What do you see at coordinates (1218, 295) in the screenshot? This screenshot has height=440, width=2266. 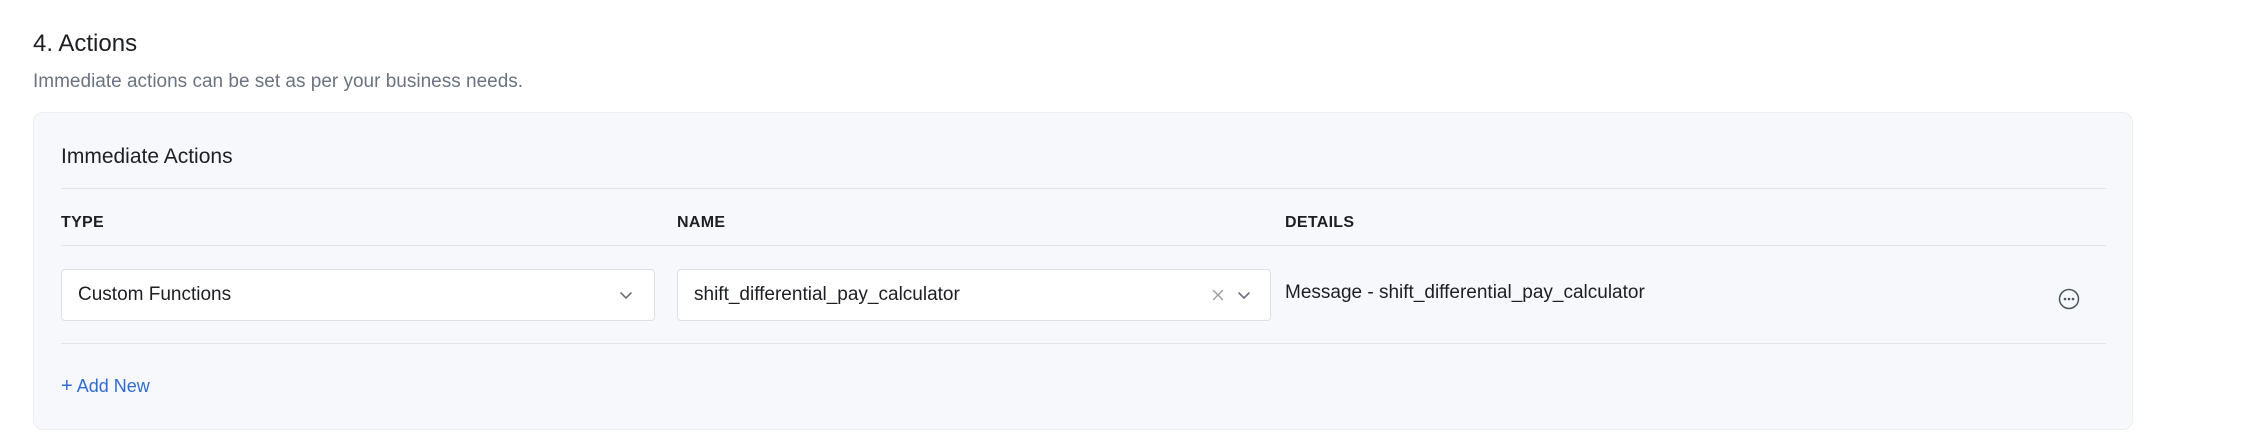 I see `clear-icon` at bounding box center [1218, 295].